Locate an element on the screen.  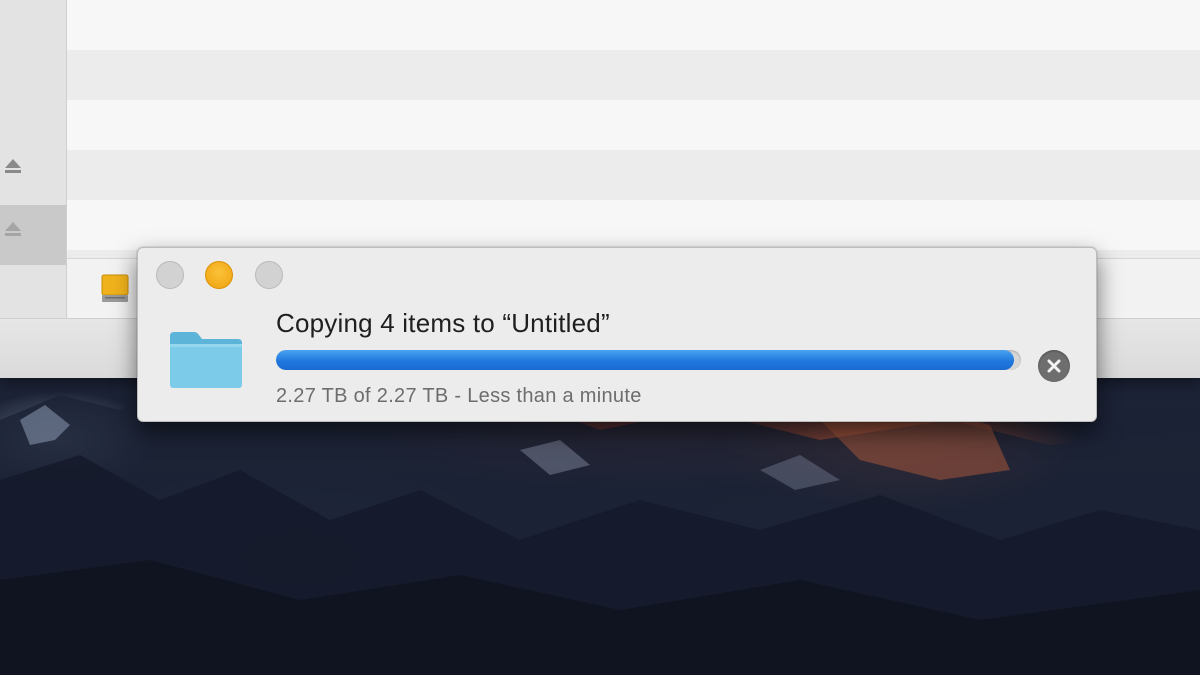
finder-sidebar is located at coordinates (33, 159).